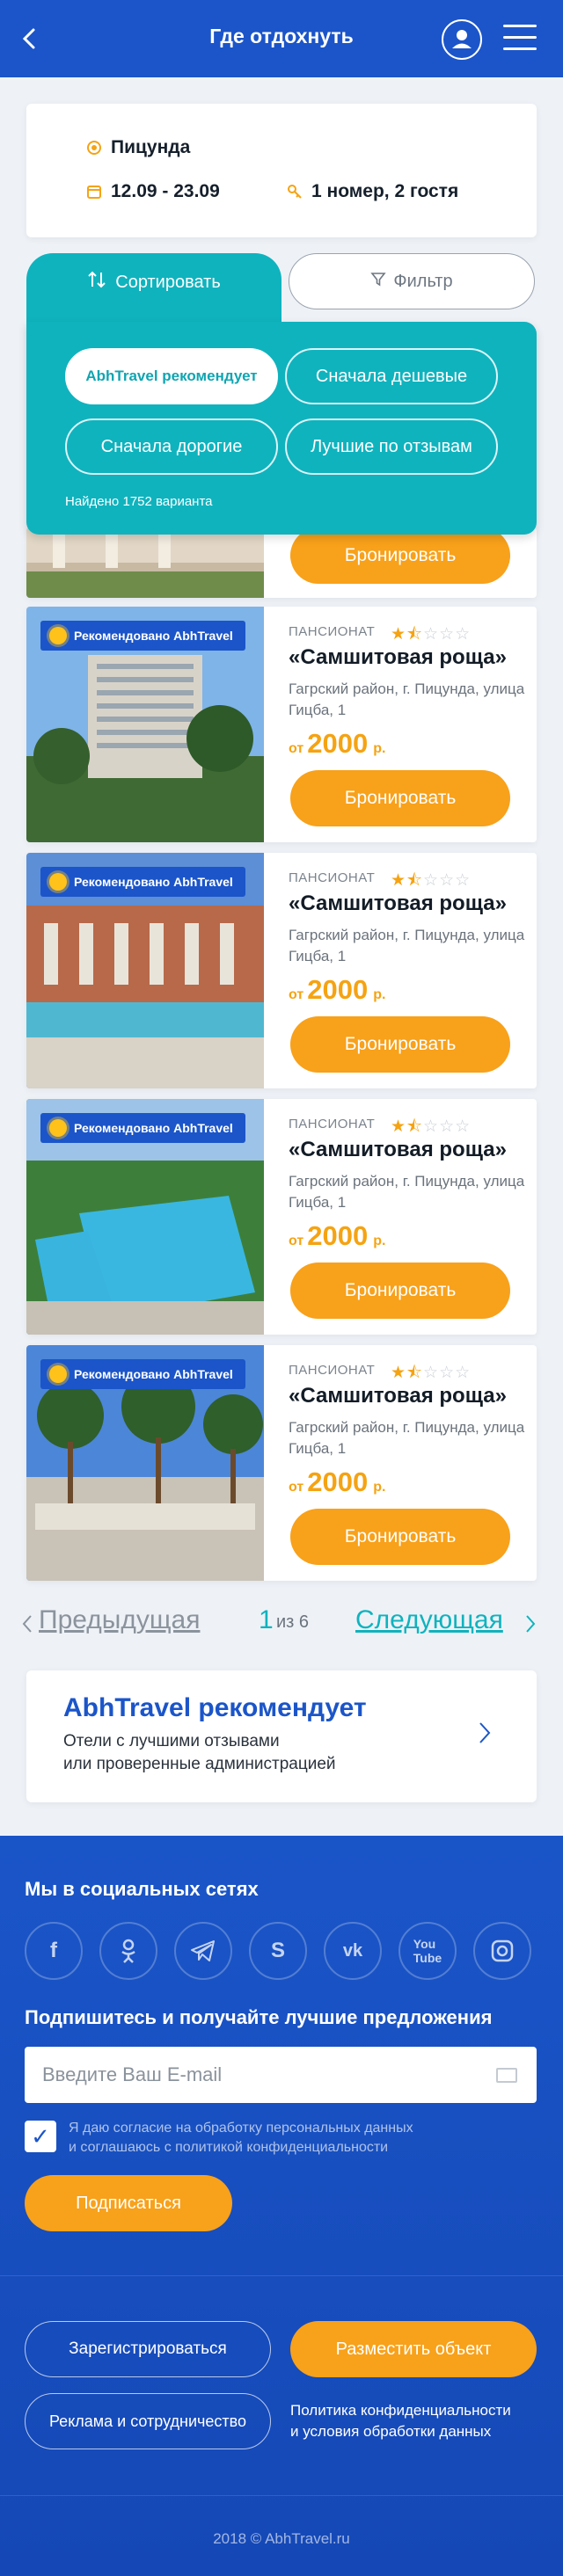  What do you see at coordinates (281, 2075) in the screenshot?
I see `email-input` at bounding box center [281, 2075].